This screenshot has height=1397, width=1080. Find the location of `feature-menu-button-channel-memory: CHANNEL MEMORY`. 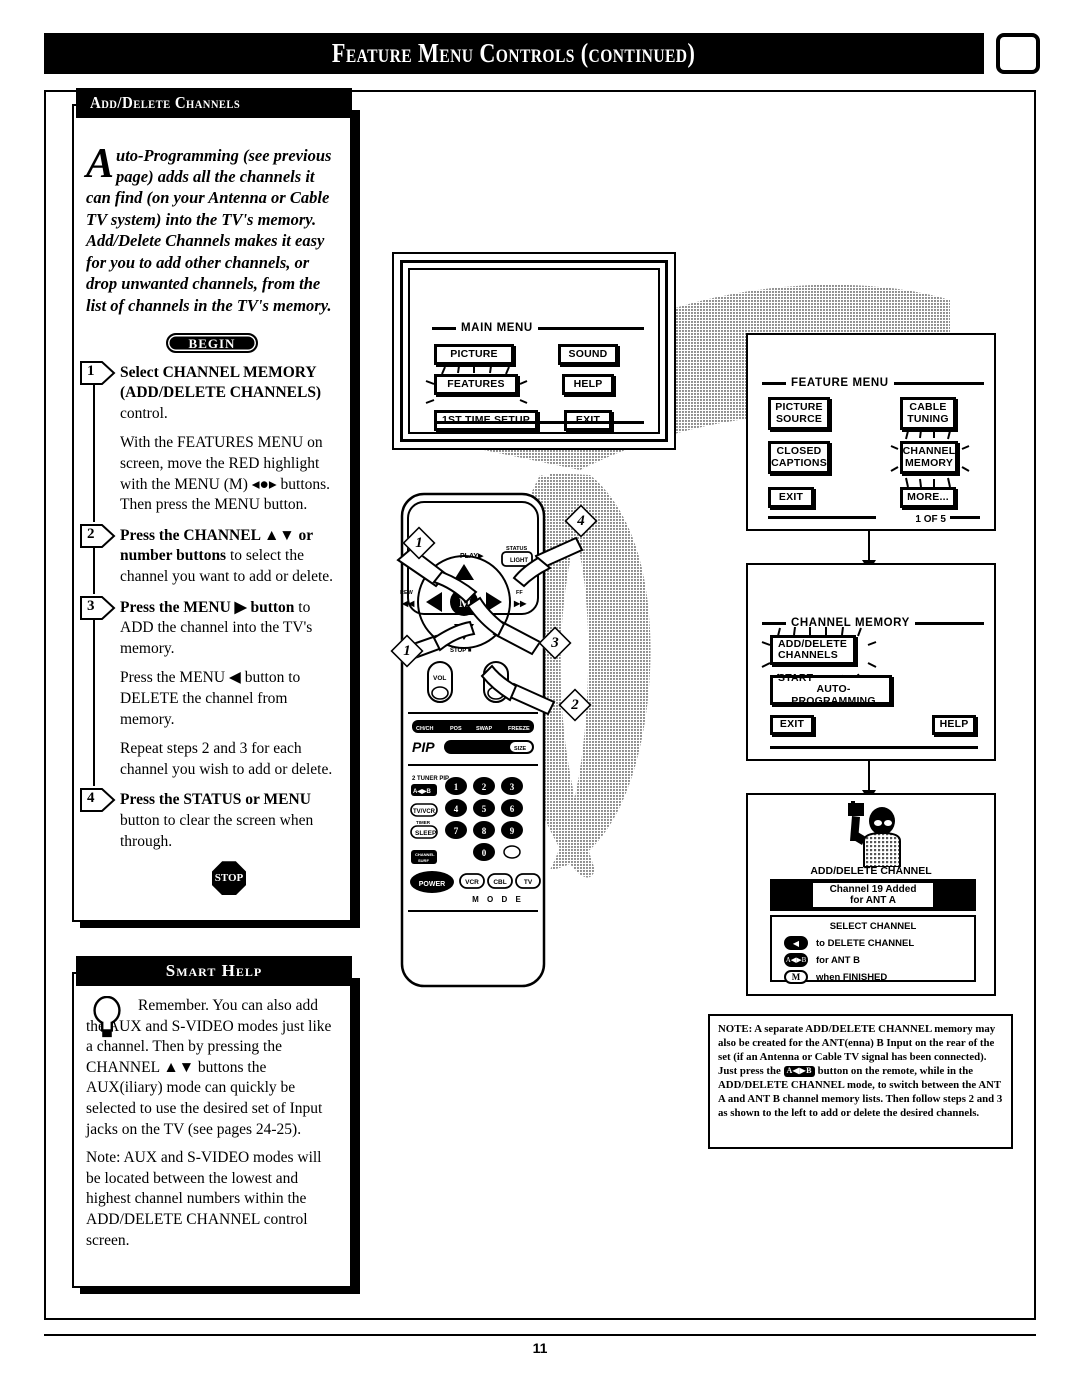

feature-menu-button-channel-memory: CHANNEL MEMORY is located at coordinates (929, 457).